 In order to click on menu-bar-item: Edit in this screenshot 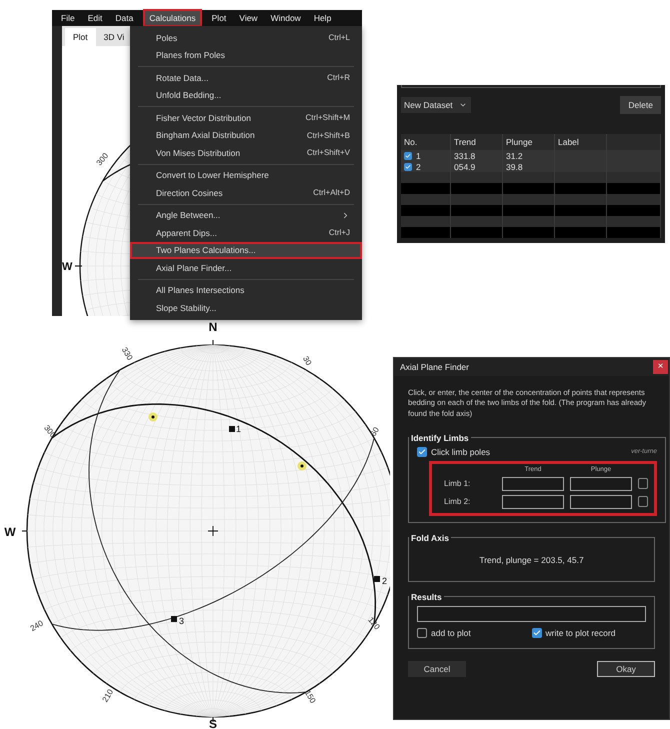, I will do `click(95, 18)`.